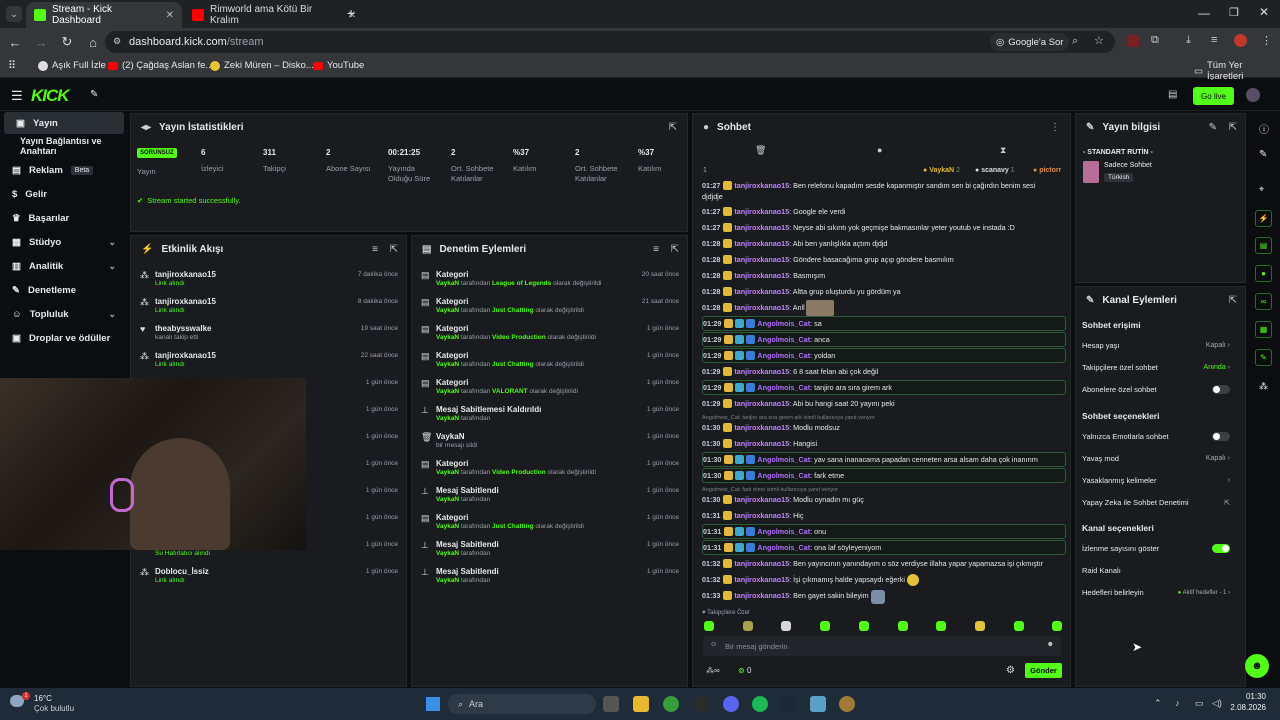 Image resolution: width=1280 pixels, height=720 pixels. Describe the element at coordinates (64, 218) in the screenshot. I see `sidebar-item-achievements: ♛ Başarılar` at that location.